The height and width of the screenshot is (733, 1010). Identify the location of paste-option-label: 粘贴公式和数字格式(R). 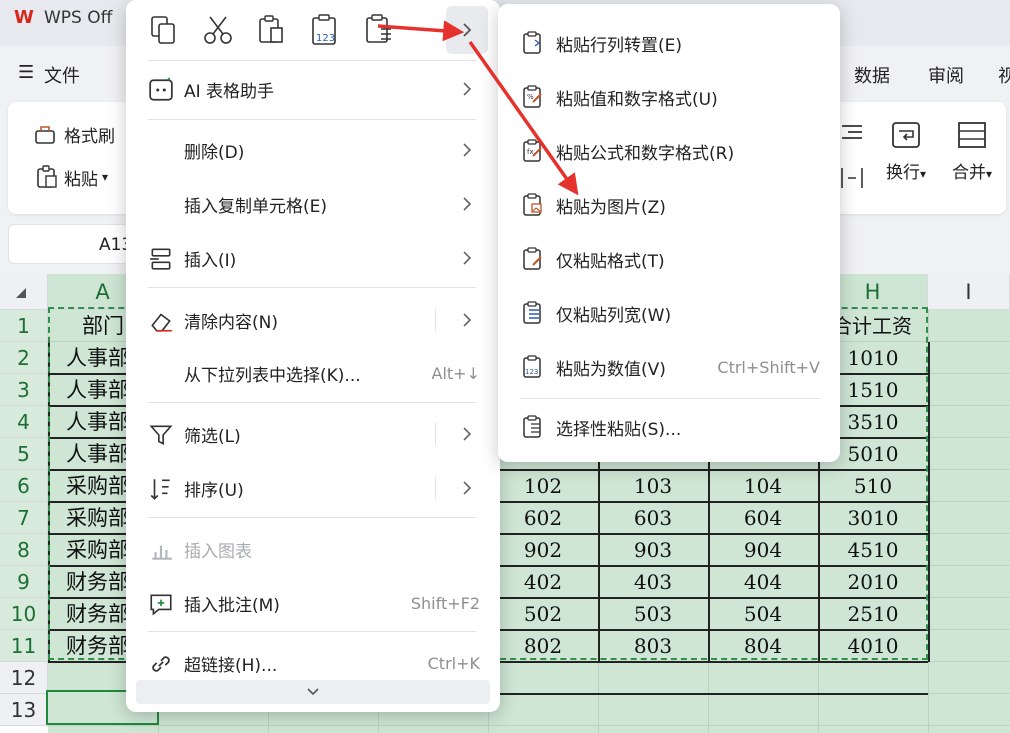
(645, 153).